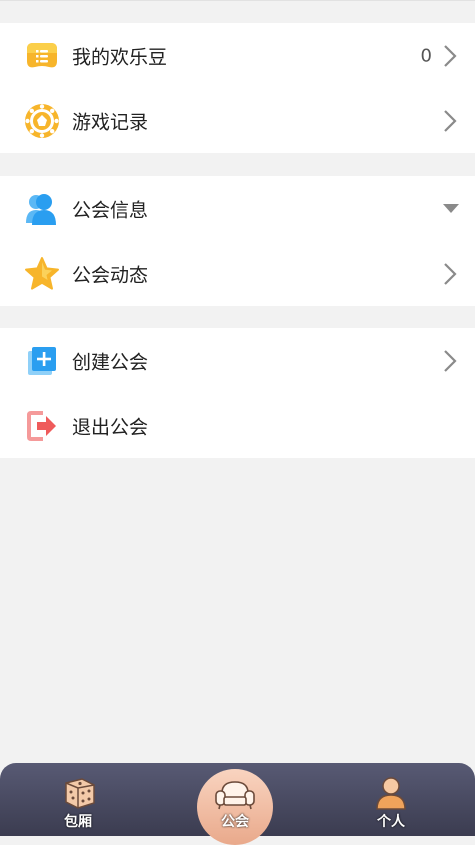 Image resolution: width=475 pixels, height=845 pixels. Describe the element at coordinates (237, 273) in the screenshot. I see `guild-news-row: 公会动态` at that location.